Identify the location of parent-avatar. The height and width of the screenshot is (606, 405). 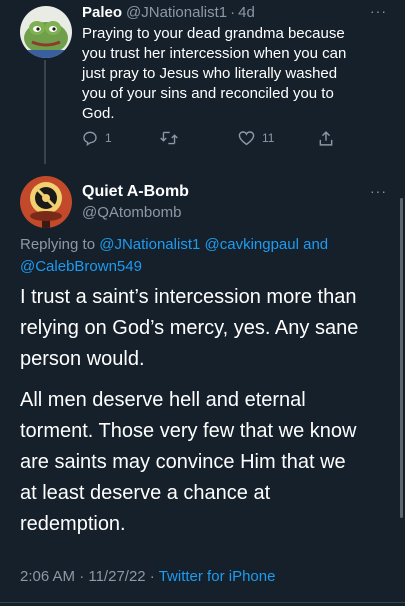
(46, 32).